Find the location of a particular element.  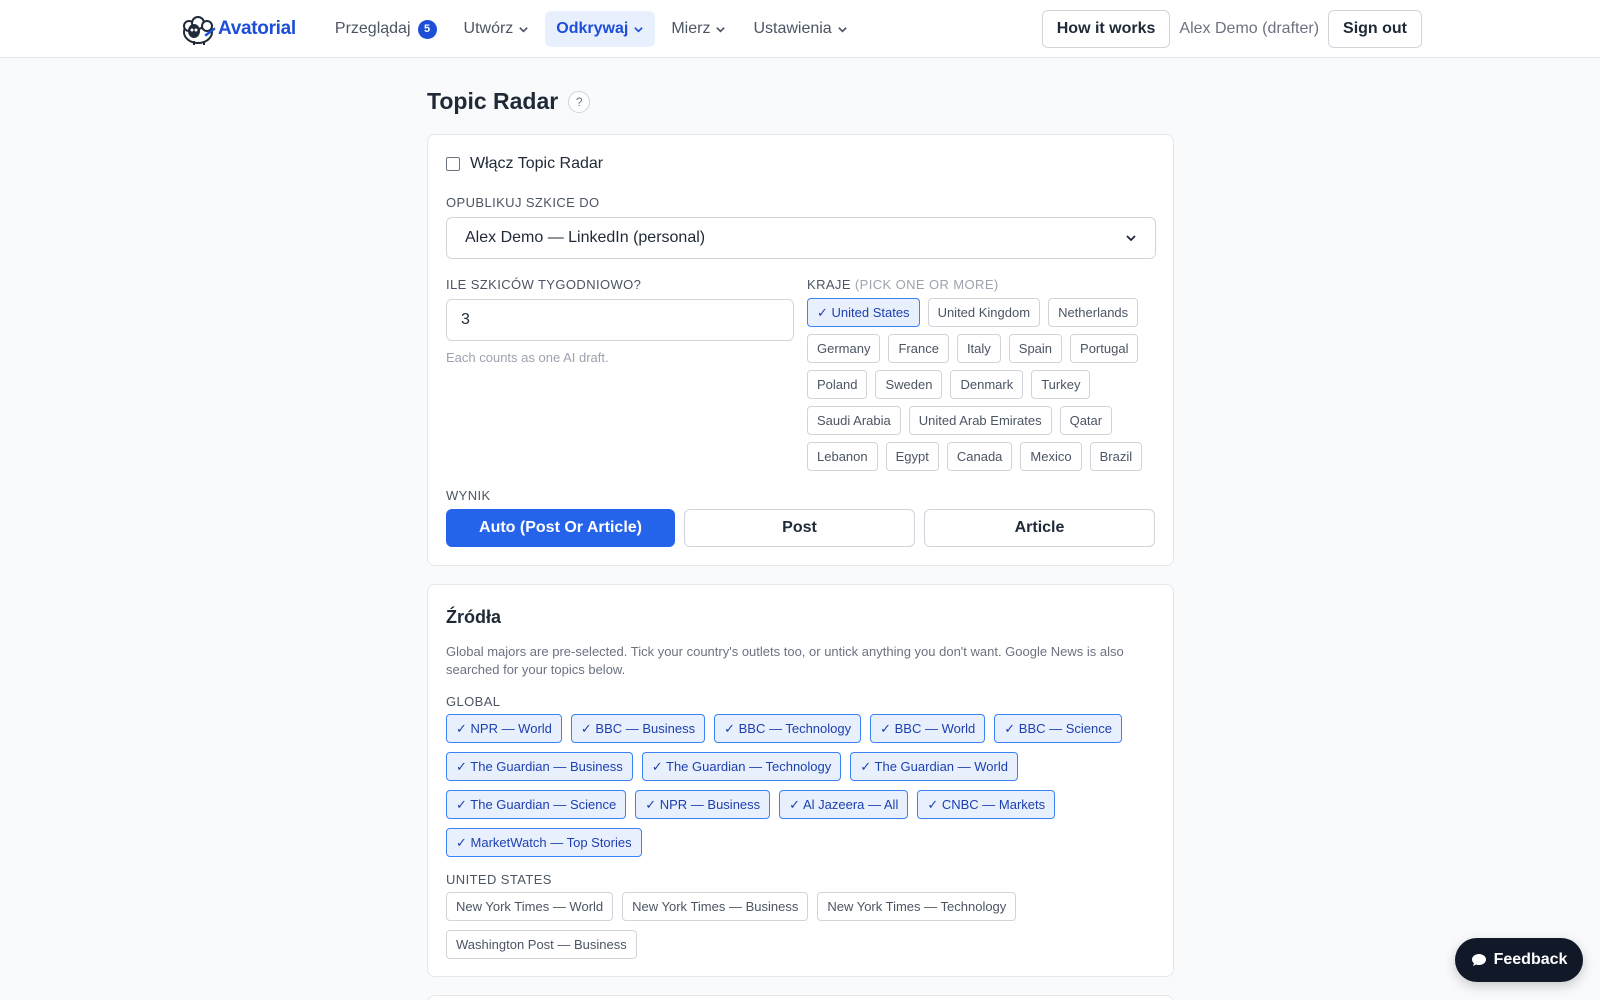

source-chip: ✓ BBC — Science is located at coordinates (1058, 728).